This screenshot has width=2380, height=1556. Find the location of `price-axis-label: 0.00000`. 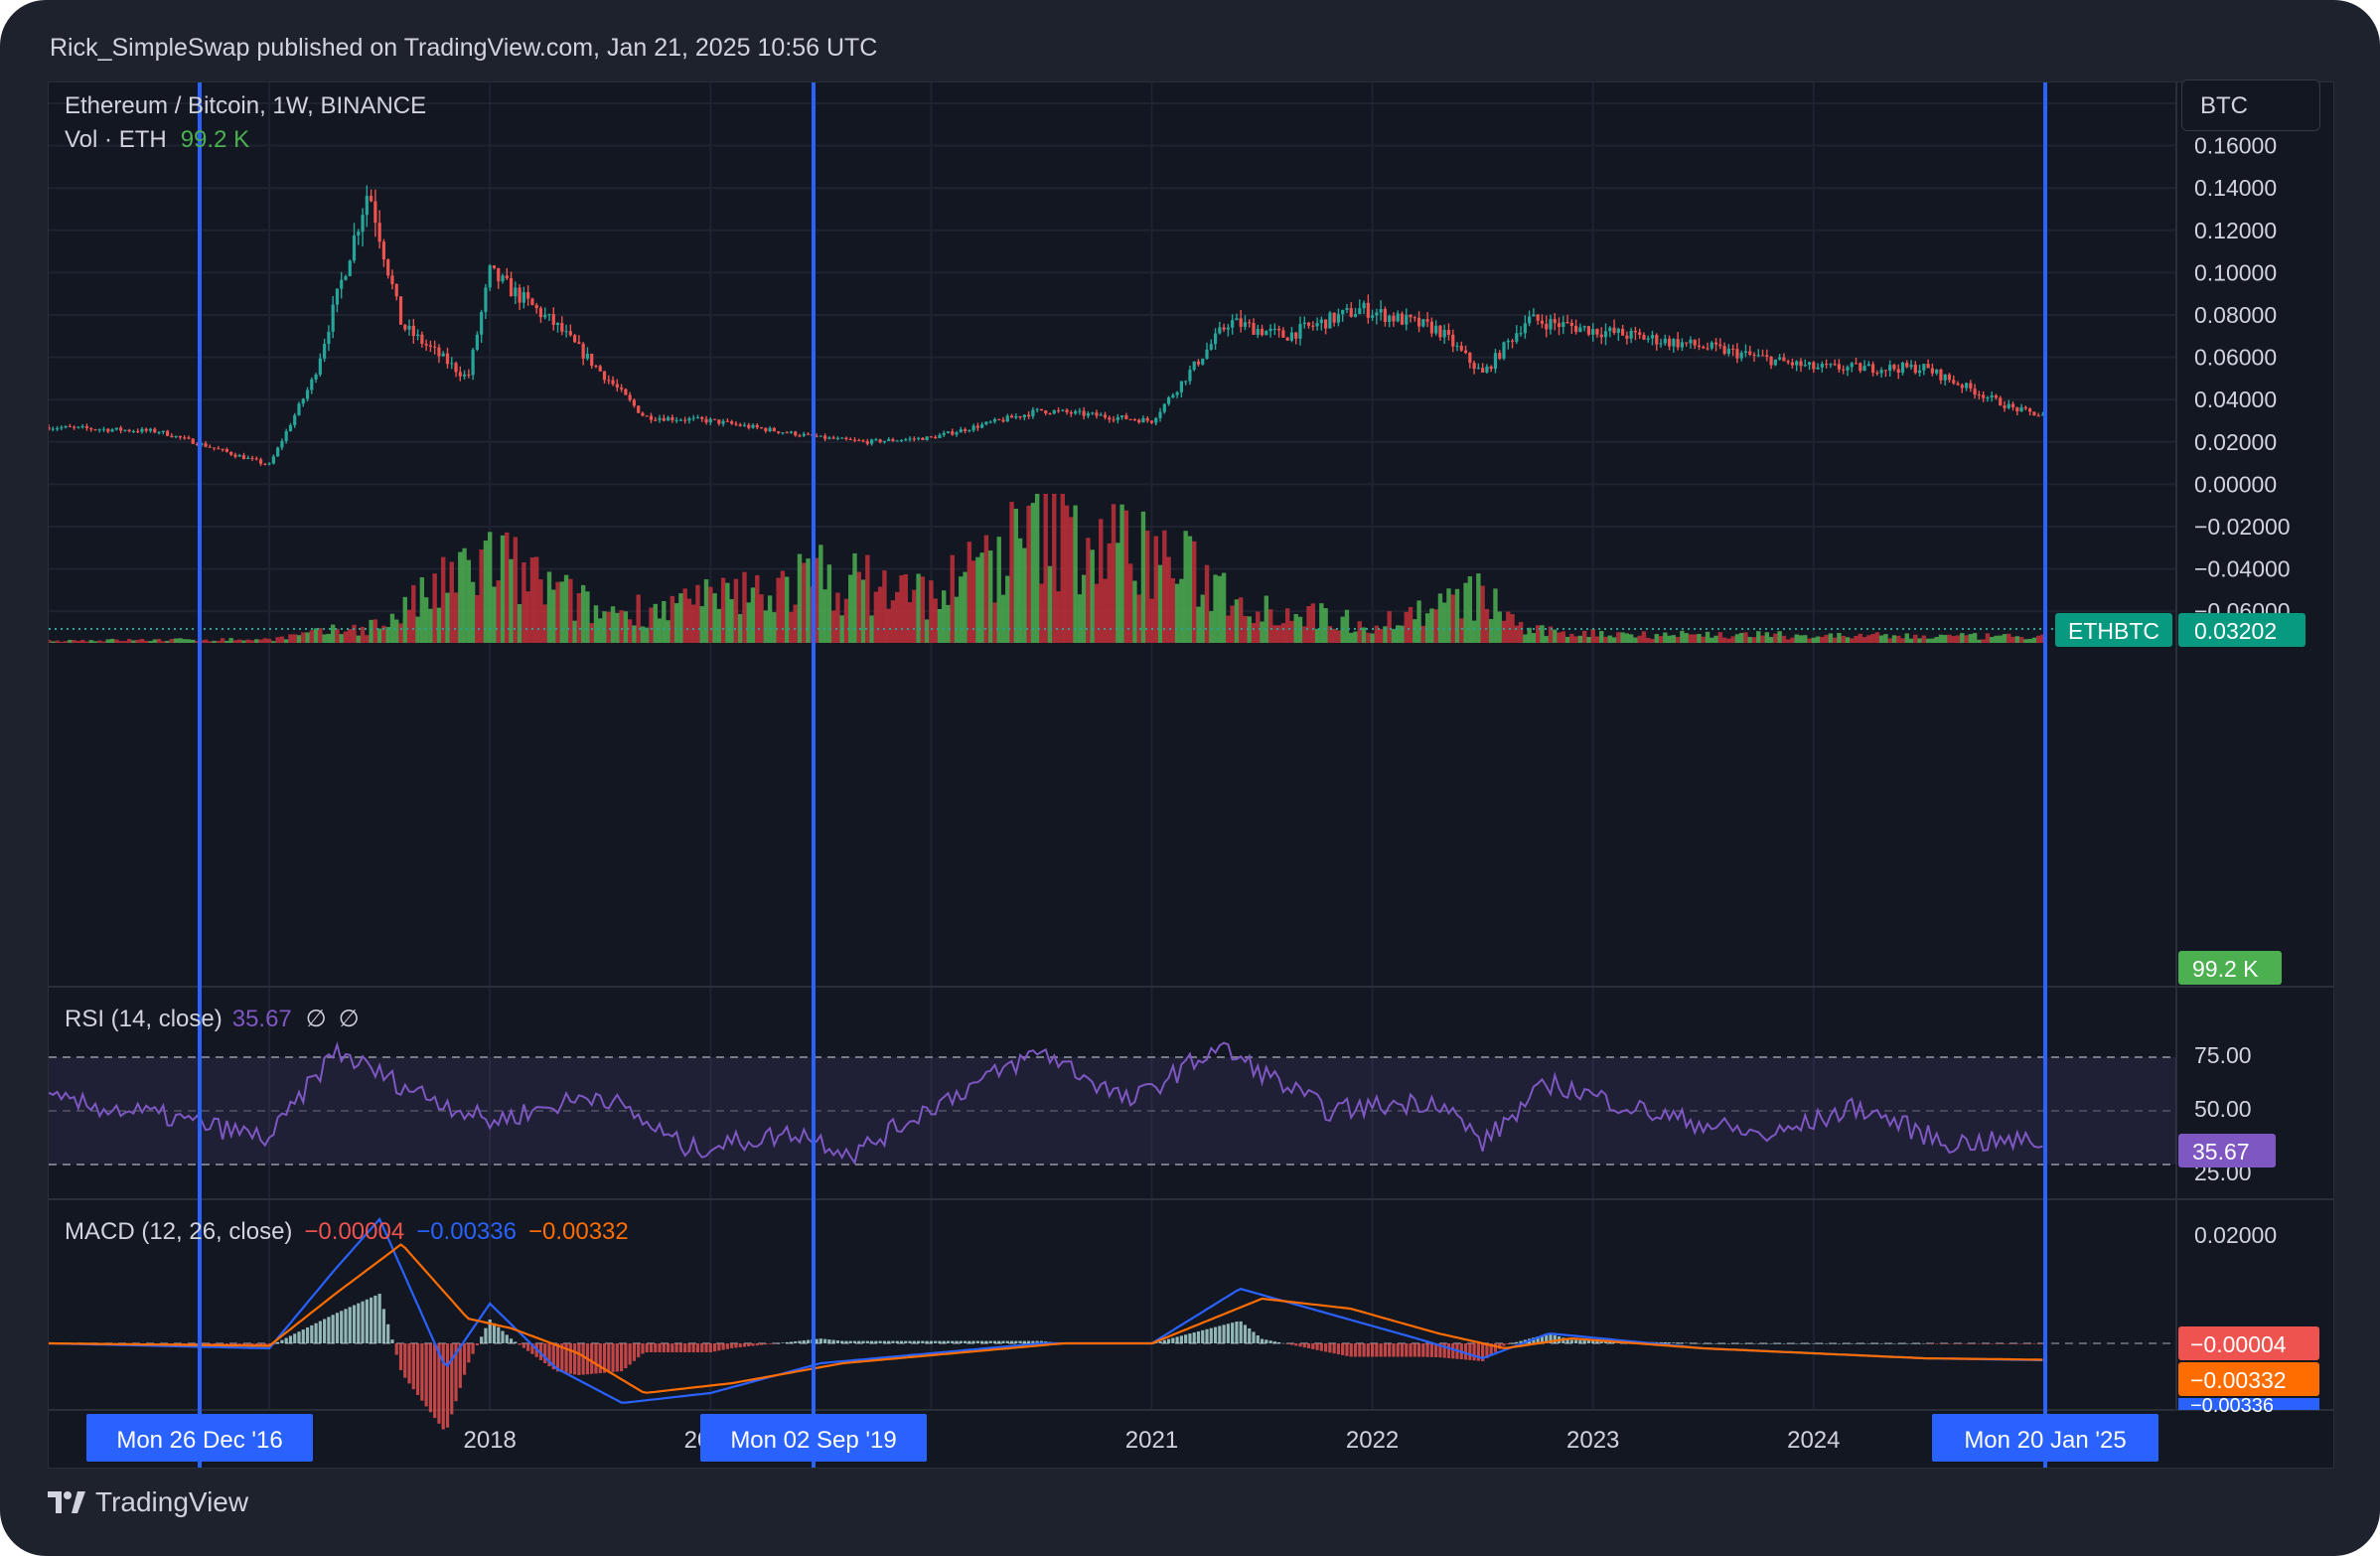

price-axis-label: 0.00000 is located at coordinates (2235, 484).